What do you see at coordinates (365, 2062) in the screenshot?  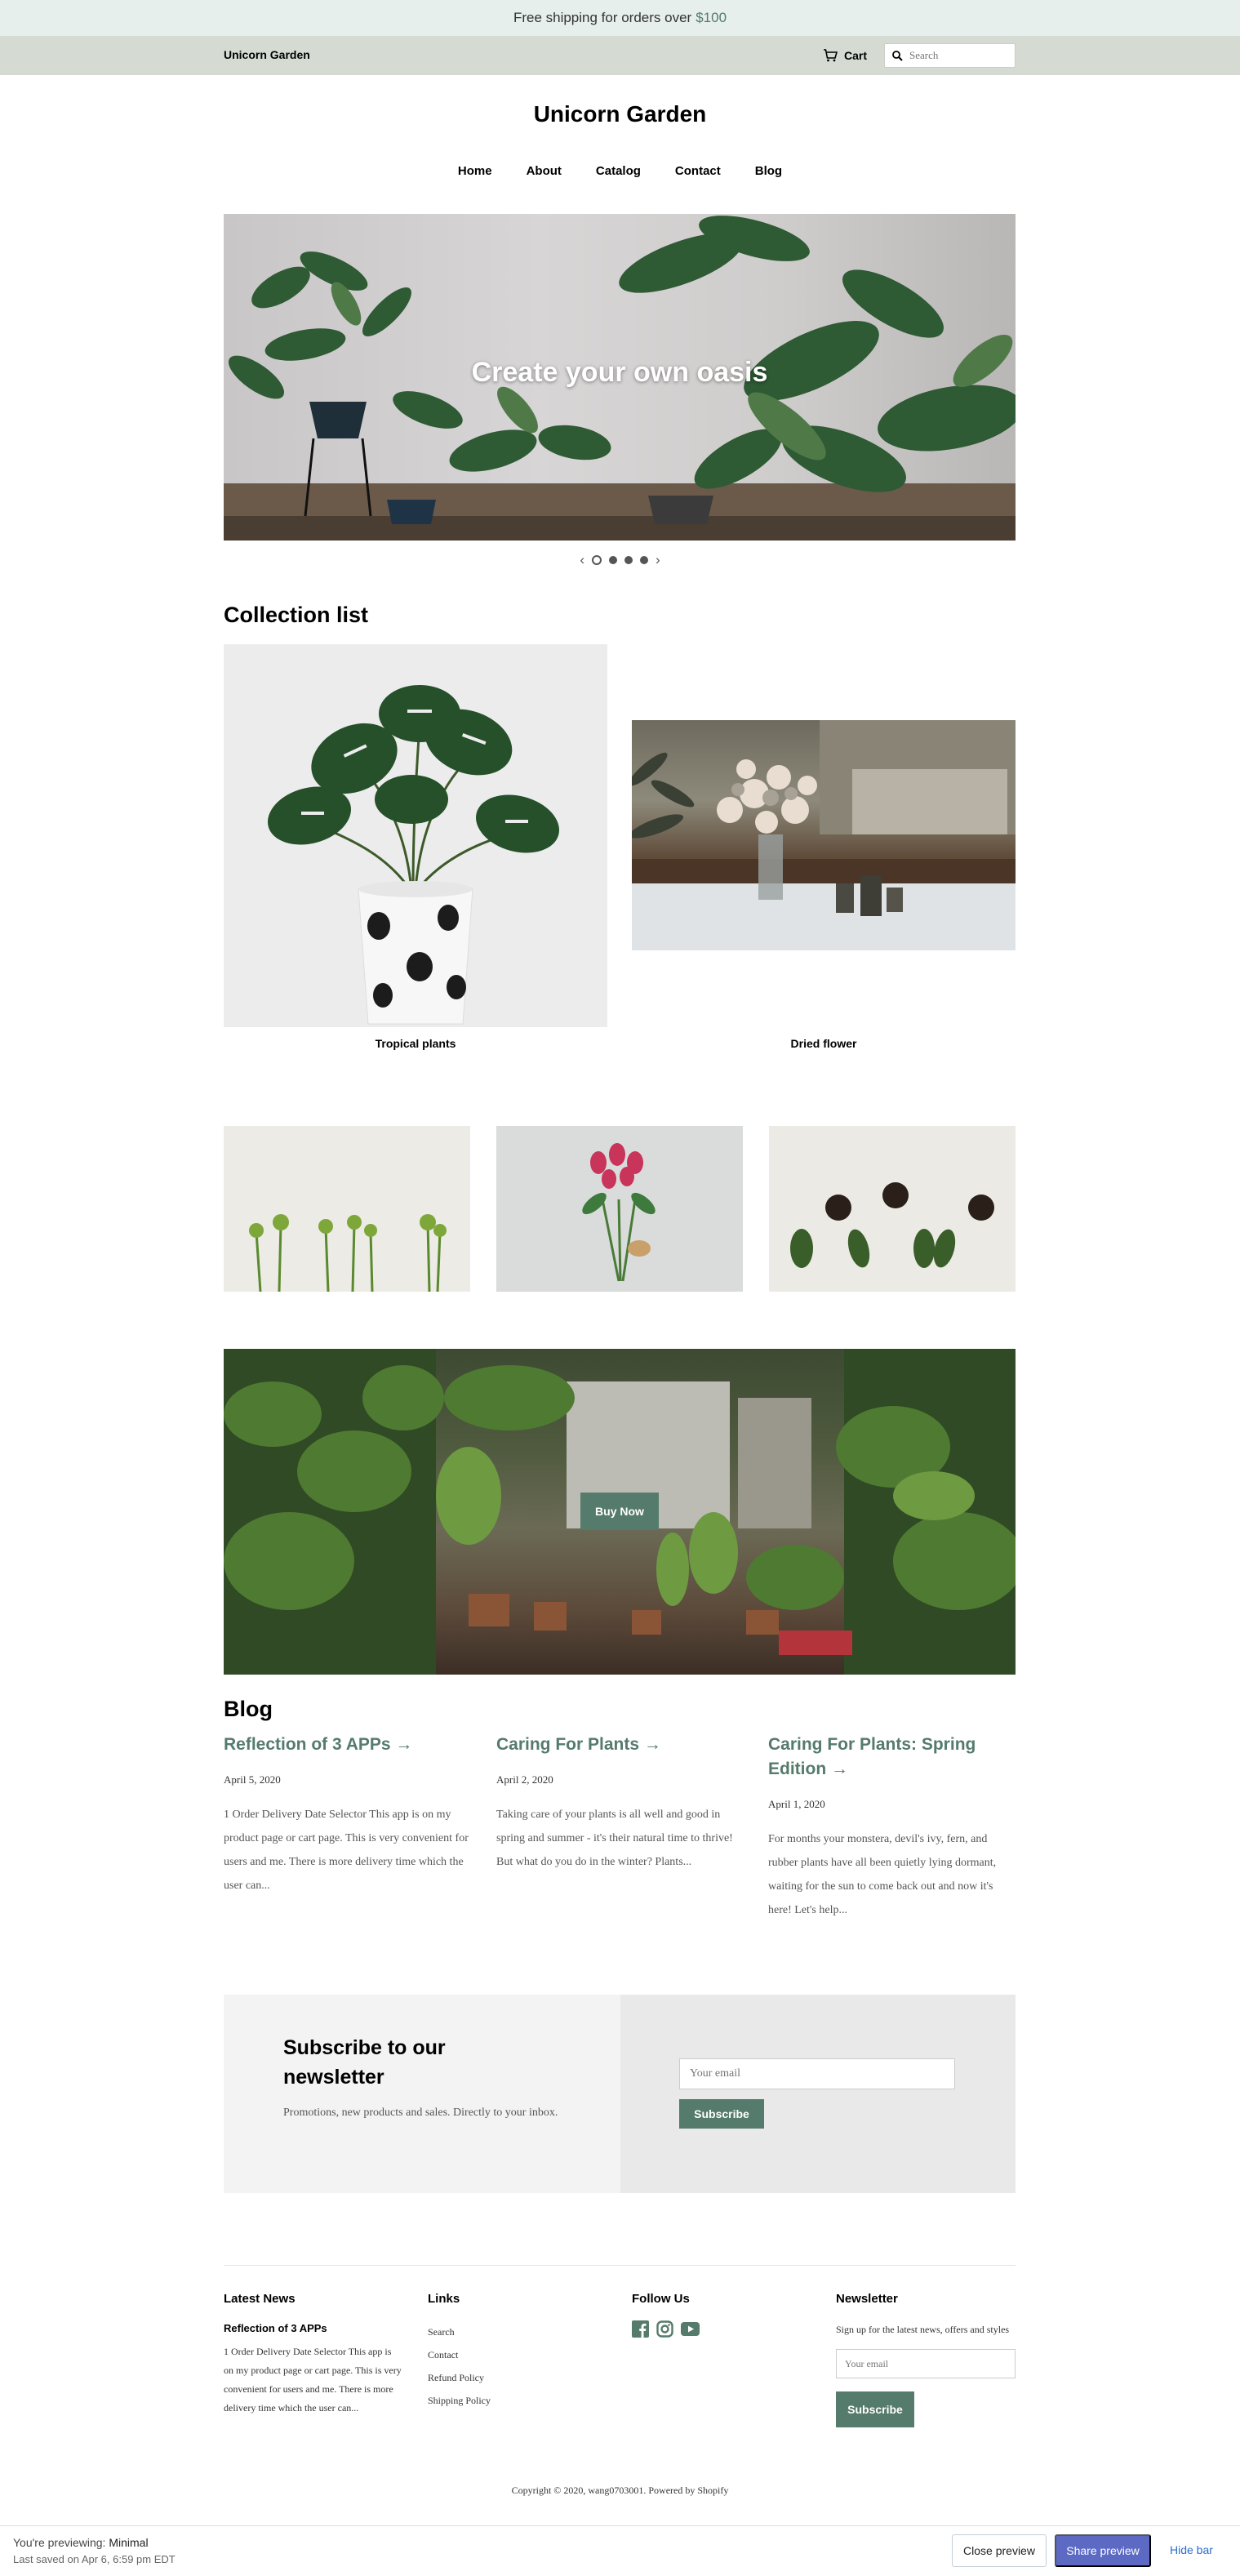 I see `newsletter-heading: Subscribe to our newsletter` at bounding box center [365, 2062].